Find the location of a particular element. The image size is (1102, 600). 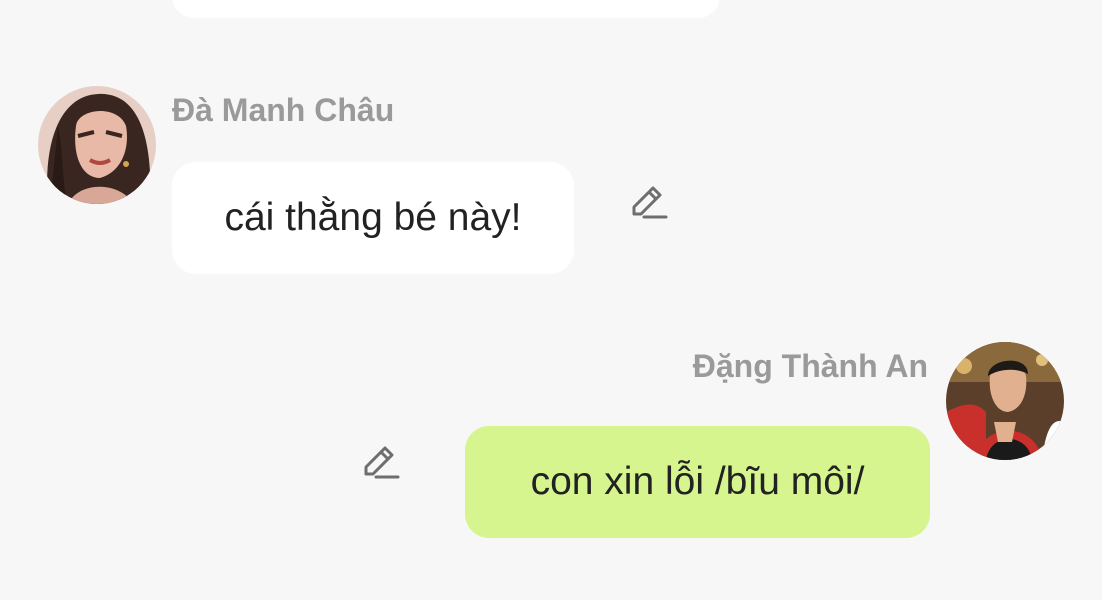

avatar-woman-icon is located at coordinates (97, 145).